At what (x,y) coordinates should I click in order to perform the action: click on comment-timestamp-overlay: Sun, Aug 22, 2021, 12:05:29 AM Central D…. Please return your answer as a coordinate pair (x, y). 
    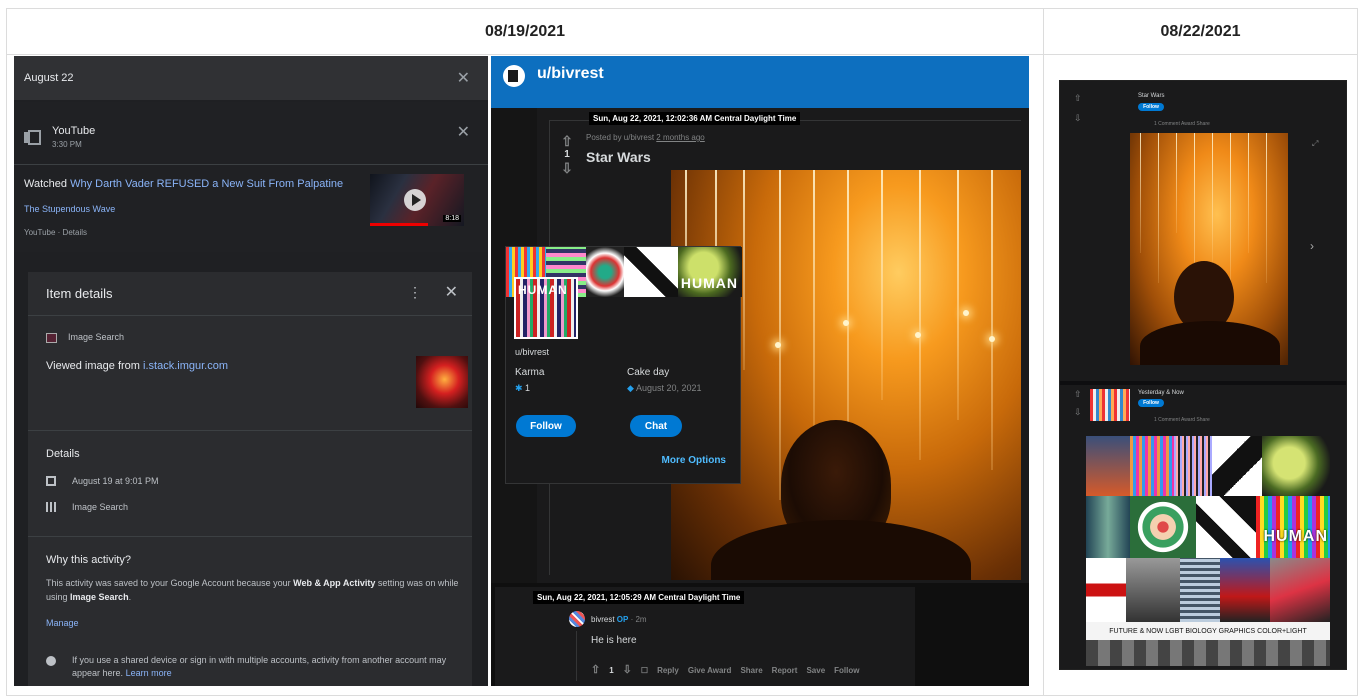
    Looking at the image, I should click on (639, 597).